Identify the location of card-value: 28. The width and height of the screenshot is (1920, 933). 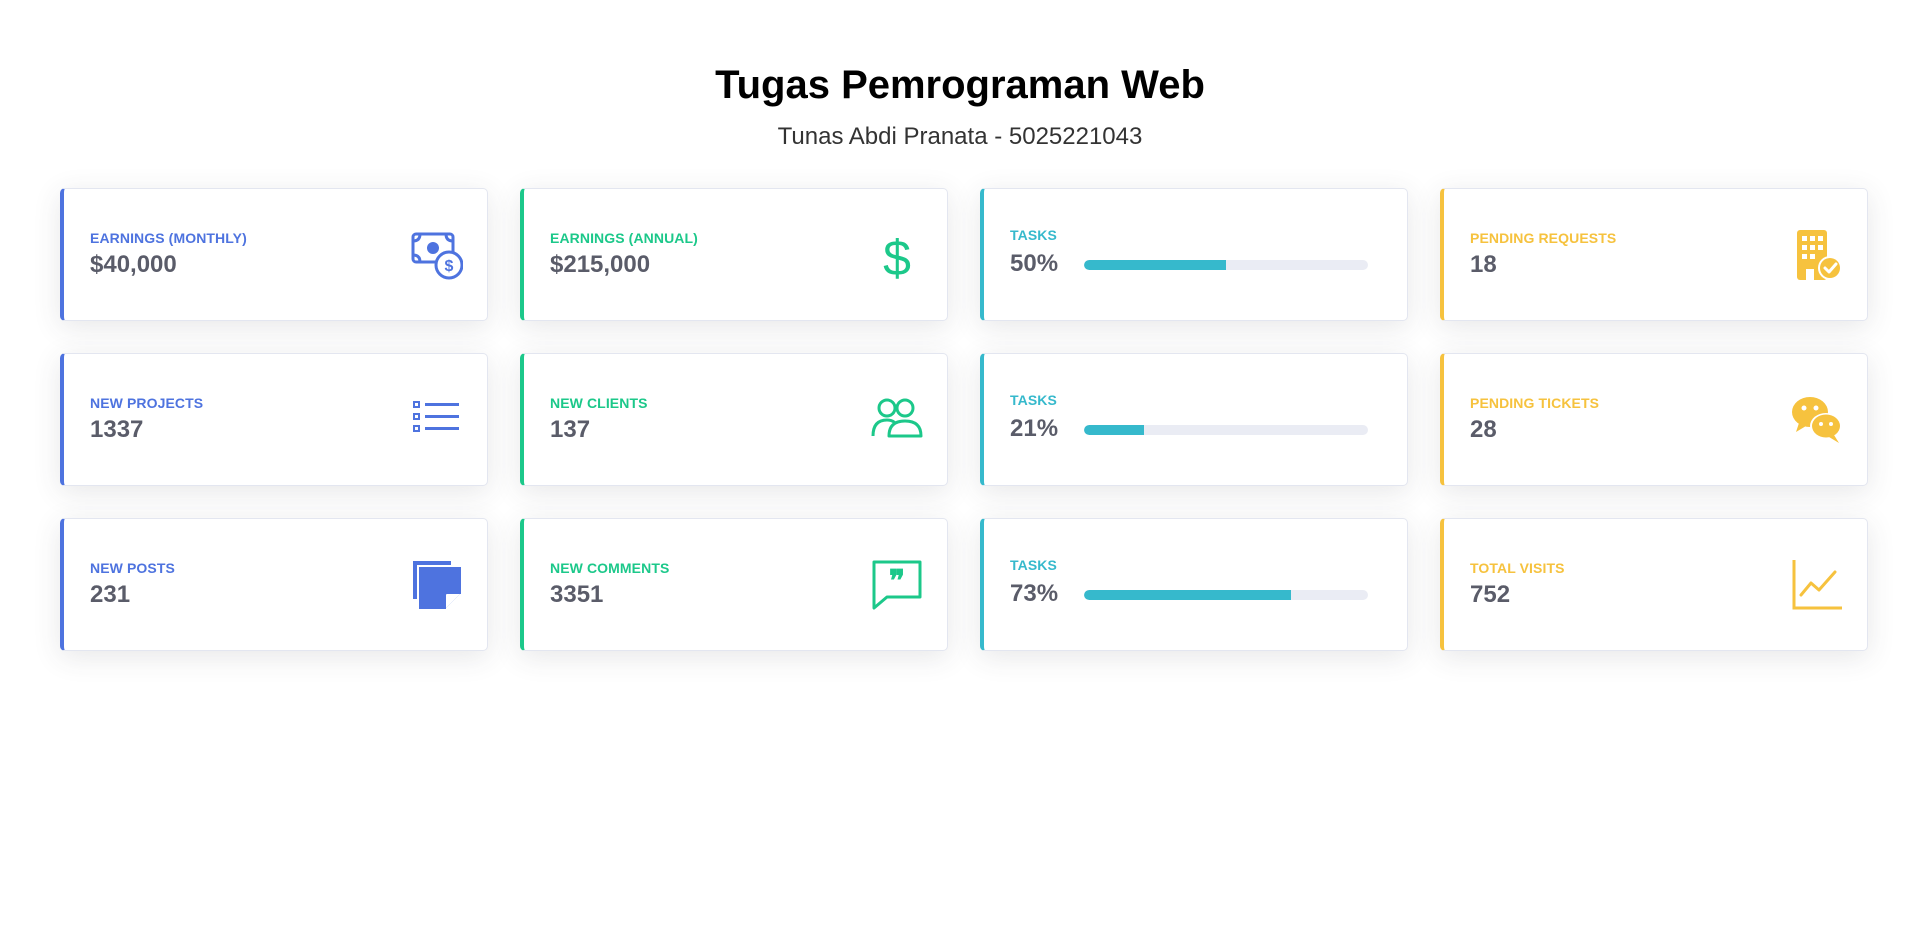
(1483, 429).